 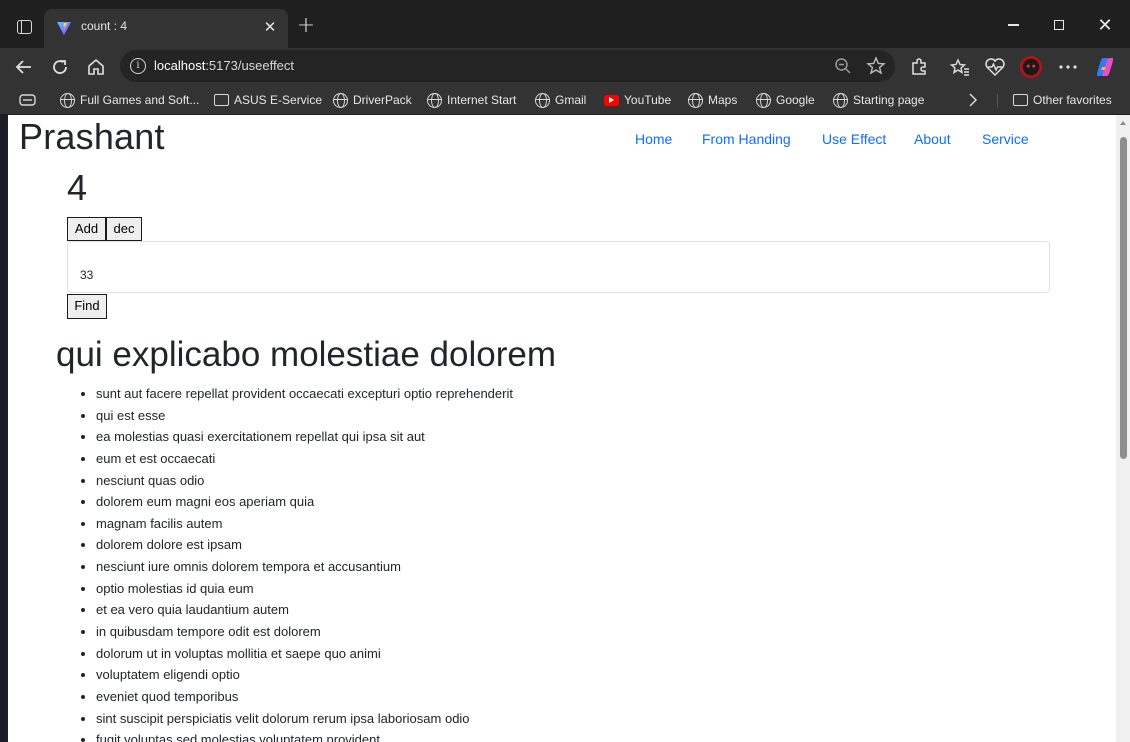 What do you see at coordinates (507, 66) in the screenshot?
I see `address-bar: i localhost:5173/useeffect` at bounding box center [507, 66].